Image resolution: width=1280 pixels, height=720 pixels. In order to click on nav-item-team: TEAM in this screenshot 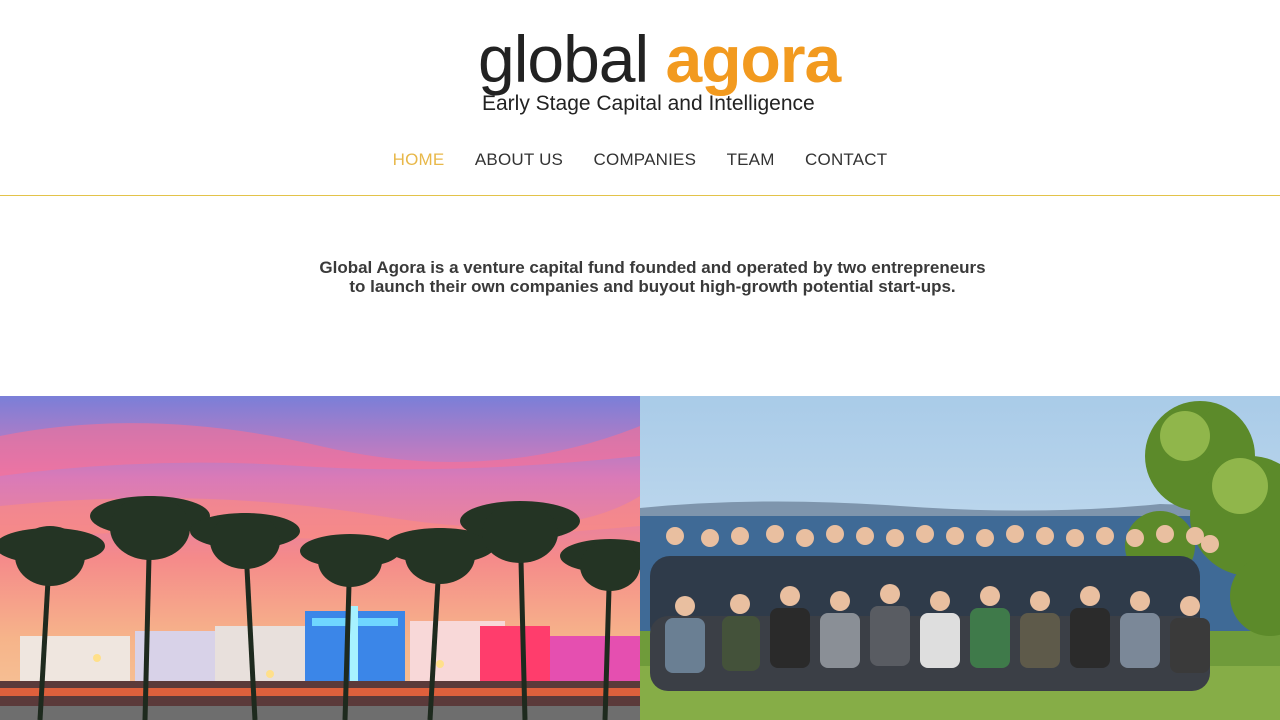, I will do `click(751, 160)`.